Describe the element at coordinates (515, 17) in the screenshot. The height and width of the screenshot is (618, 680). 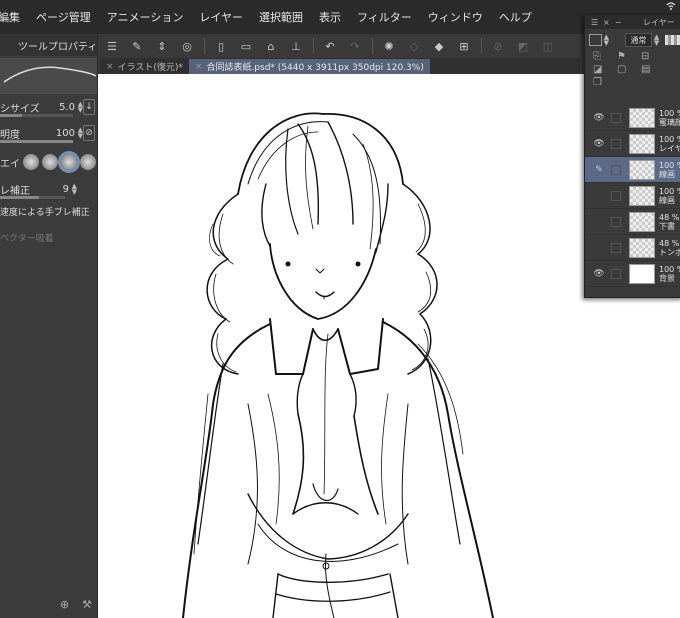
I see `menu-help: ヘルプ` at that location.